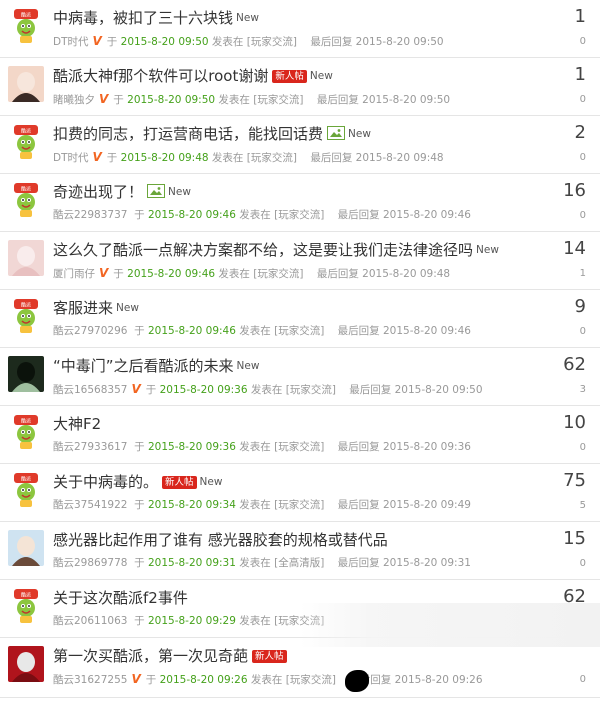 This screenshot has width=600, height=701. I want to click on author-name: 酷云22983737, so click(90, 215).